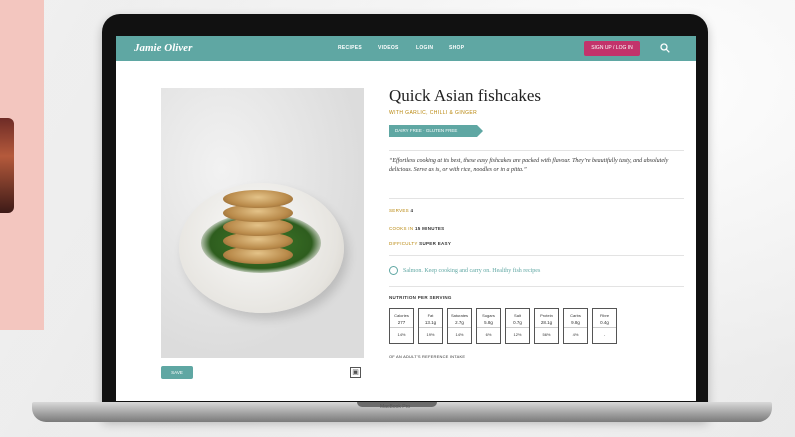 The width and height of the screenshot is (795, 437). I want to click on pink-side-panel, so click(22, 165).